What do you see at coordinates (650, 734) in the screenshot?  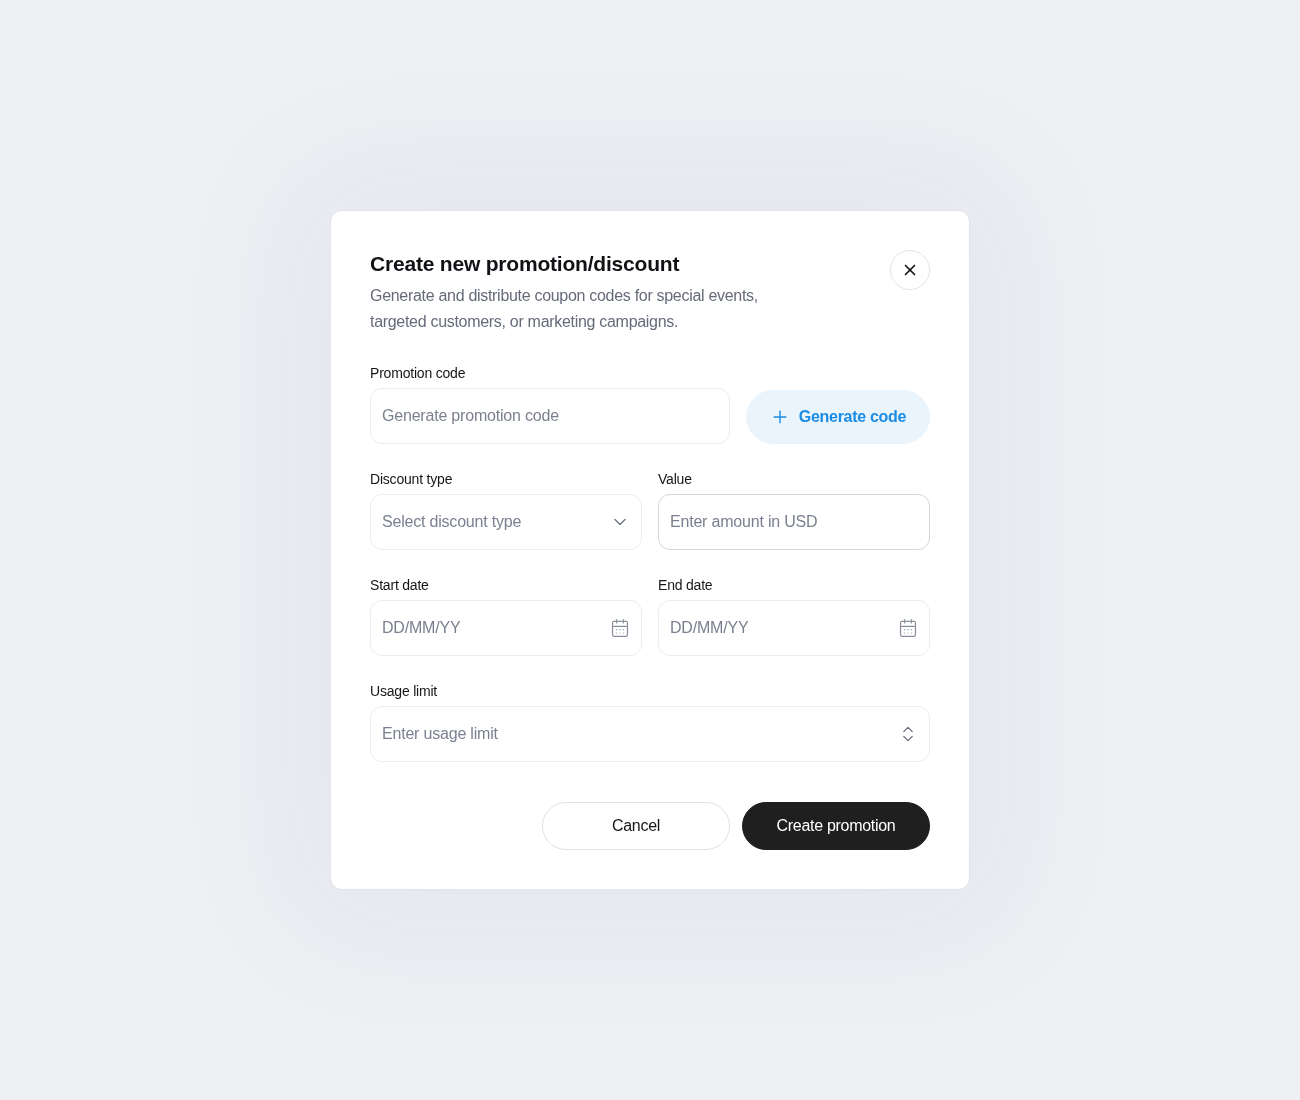 I see `number-field: Enter usage limit` at bounding box center [650, 734].